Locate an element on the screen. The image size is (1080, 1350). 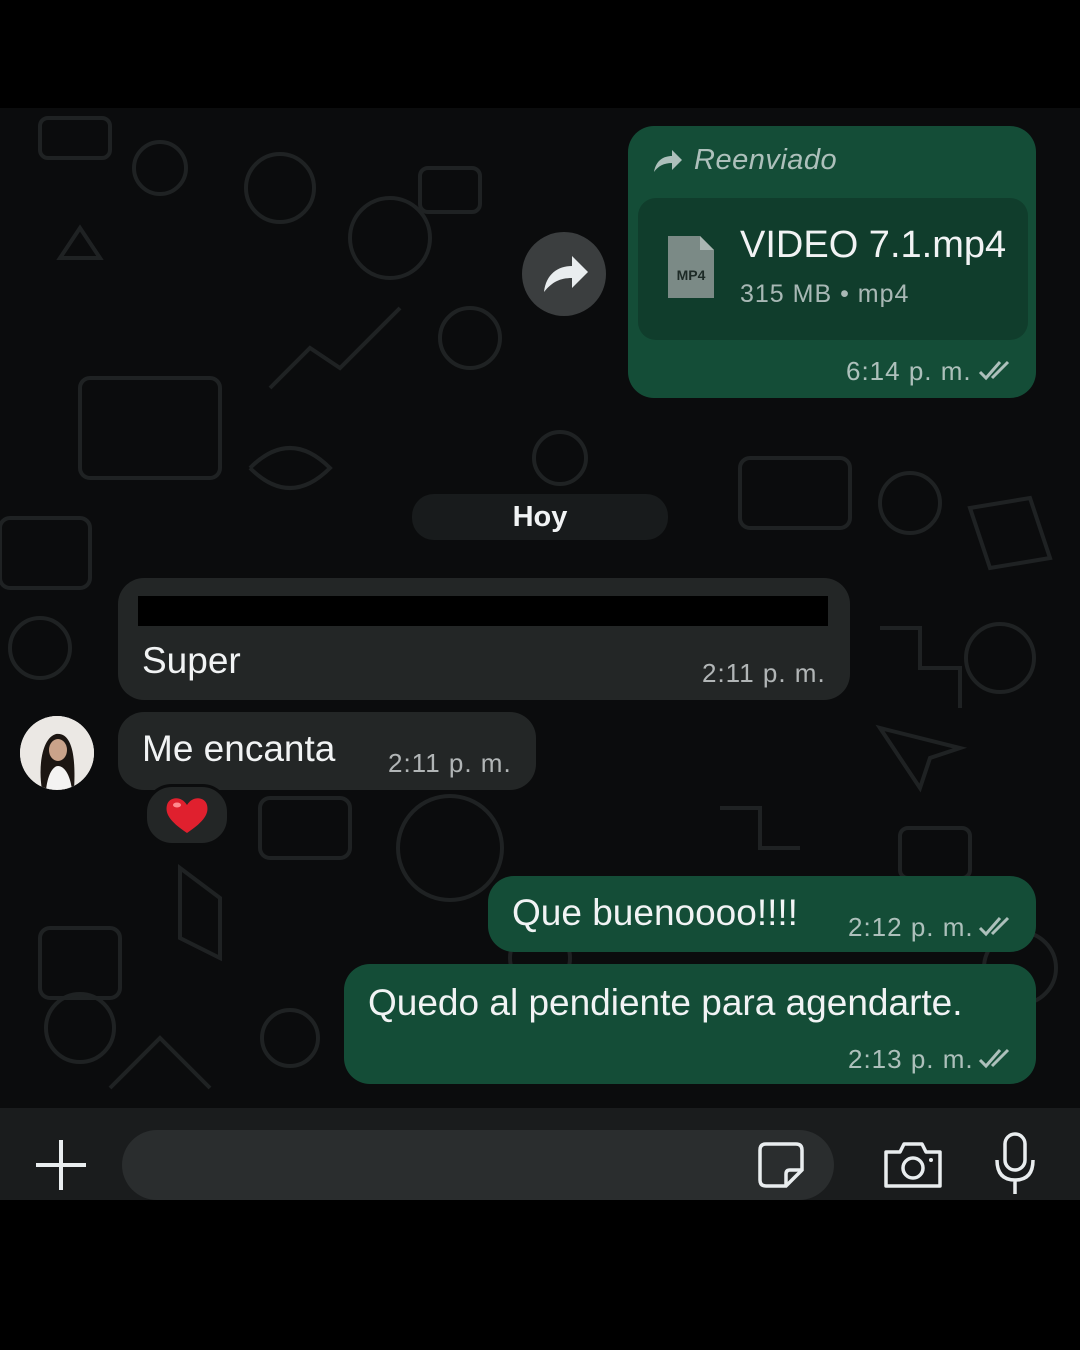
mp4-file-icon: MP4 is located at coordinates (691, 267).